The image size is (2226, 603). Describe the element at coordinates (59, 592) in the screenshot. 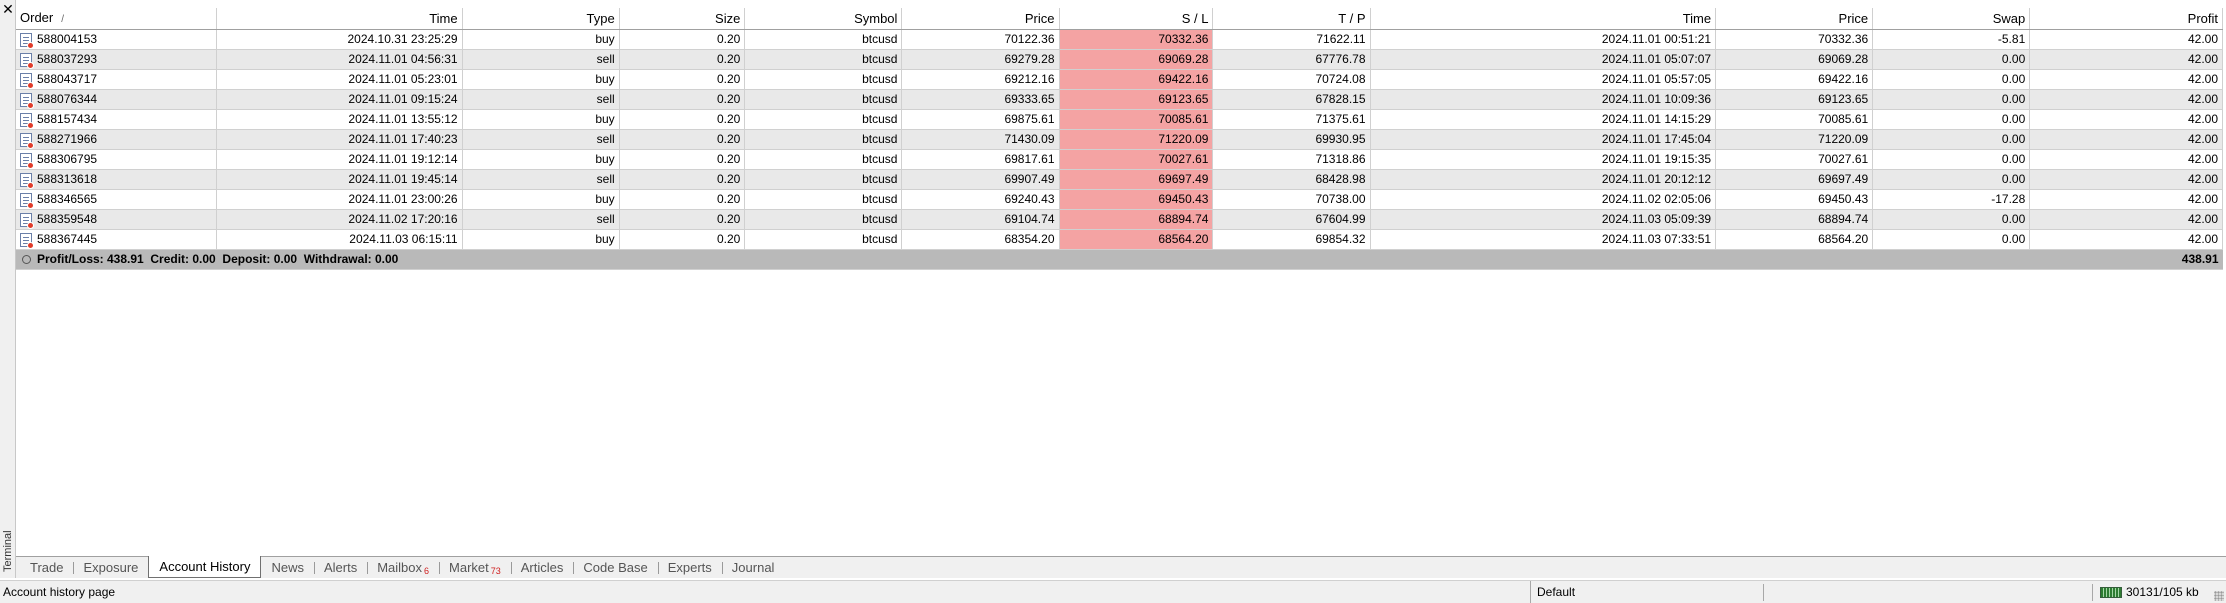

I see `status-text: Account history page` at that location.